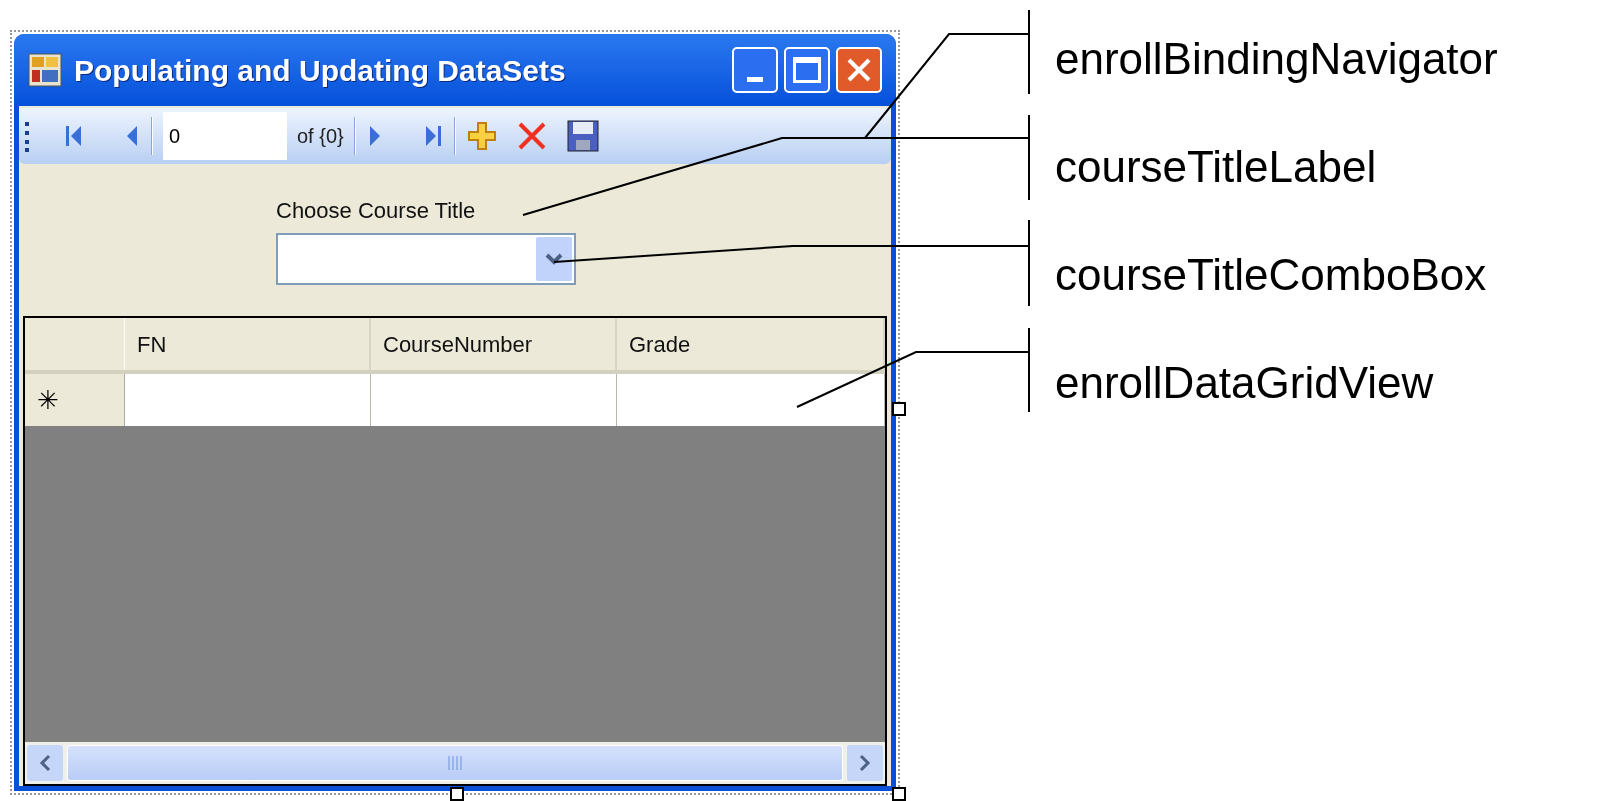 This screenshot has width=1608, height=801. I want to click on scroll-thumb, so click(455, 763).